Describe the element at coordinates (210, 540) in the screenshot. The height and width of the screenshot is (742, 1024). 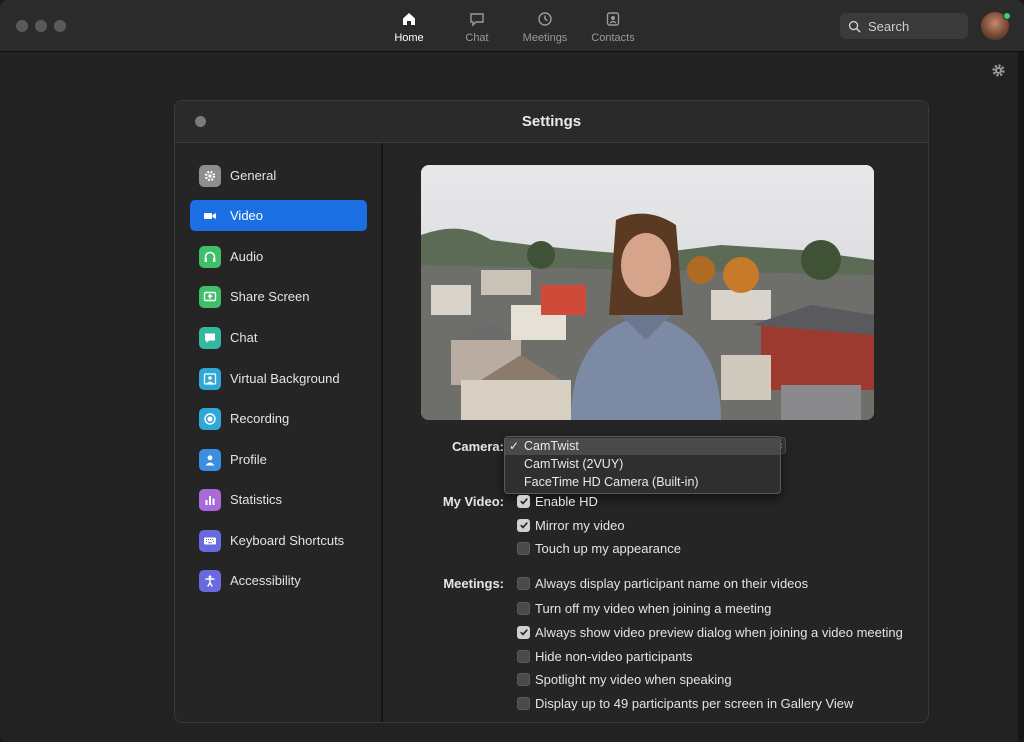
I see `keyboard-icon` at that location.